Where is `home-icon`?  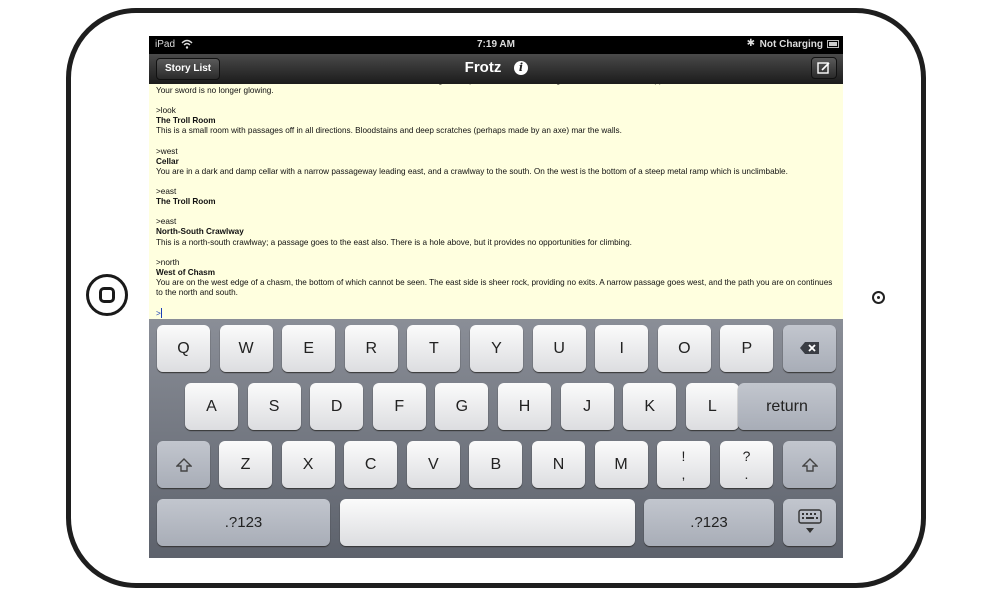 home-icon is located at coordinates (107, 295).